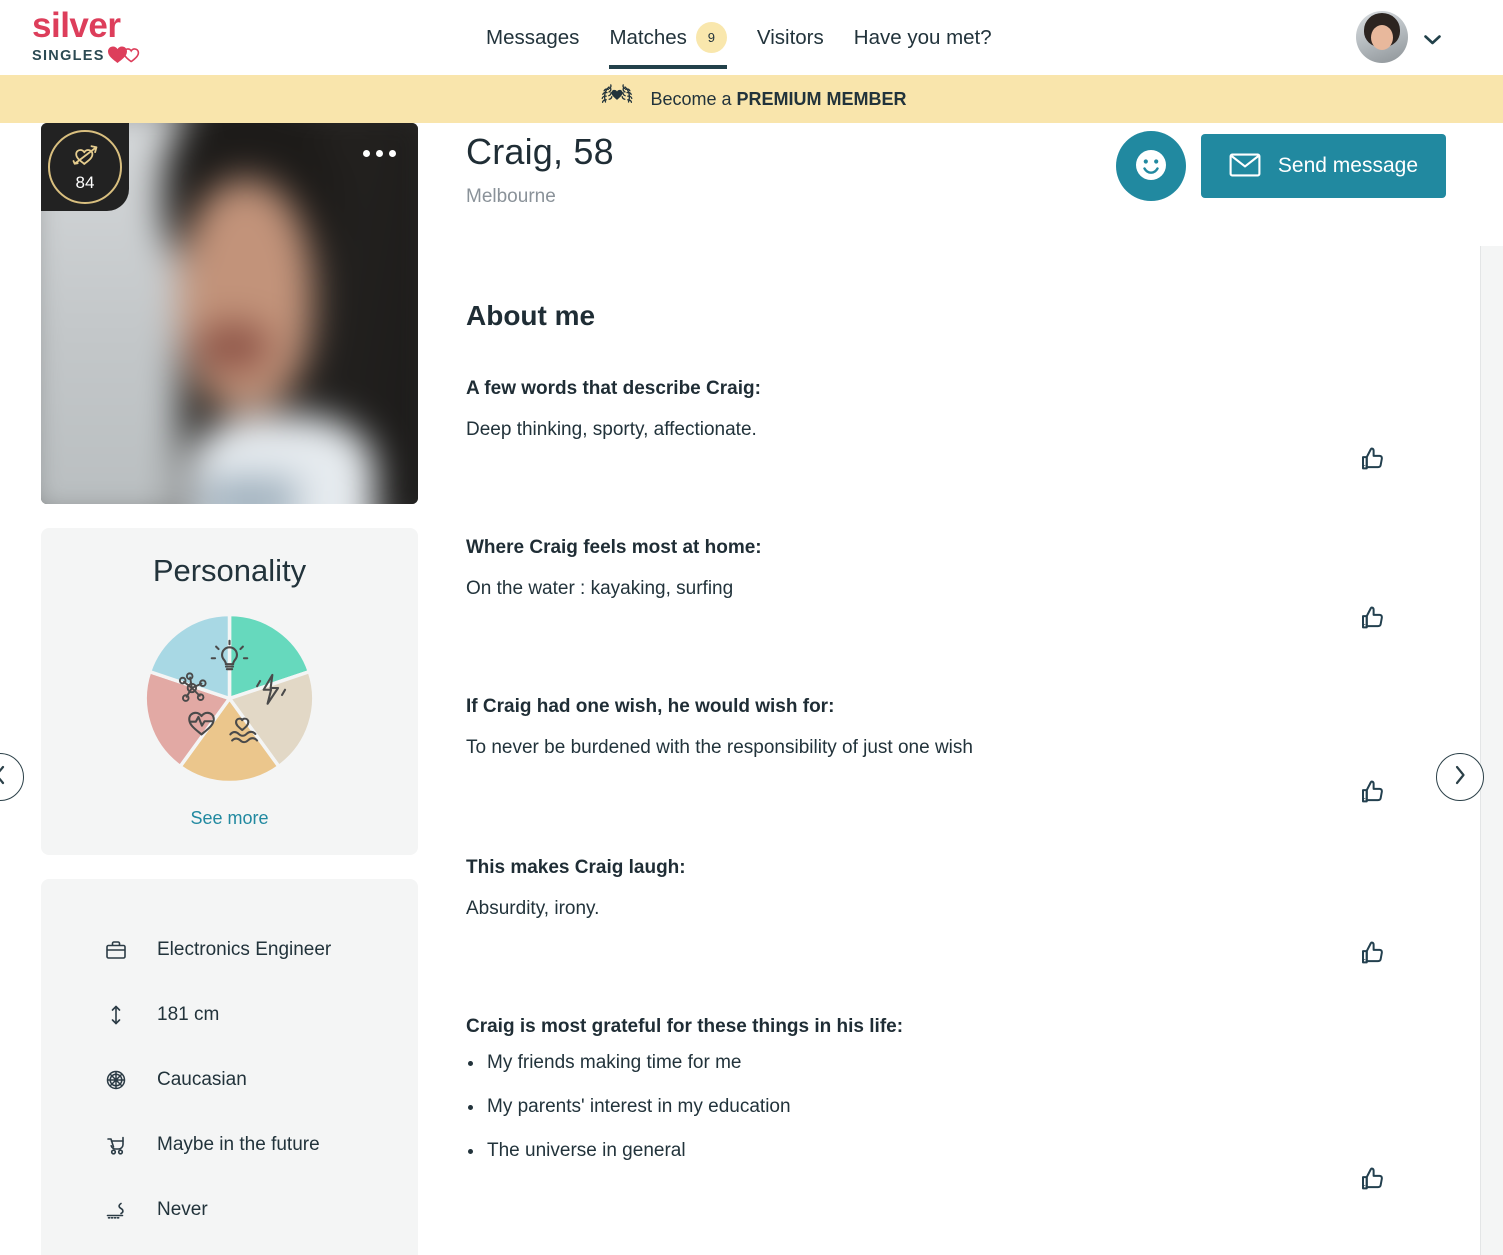 This screenshot has height=1255, width=1503. I want to click on previous-profile-button, so click(12, 777).